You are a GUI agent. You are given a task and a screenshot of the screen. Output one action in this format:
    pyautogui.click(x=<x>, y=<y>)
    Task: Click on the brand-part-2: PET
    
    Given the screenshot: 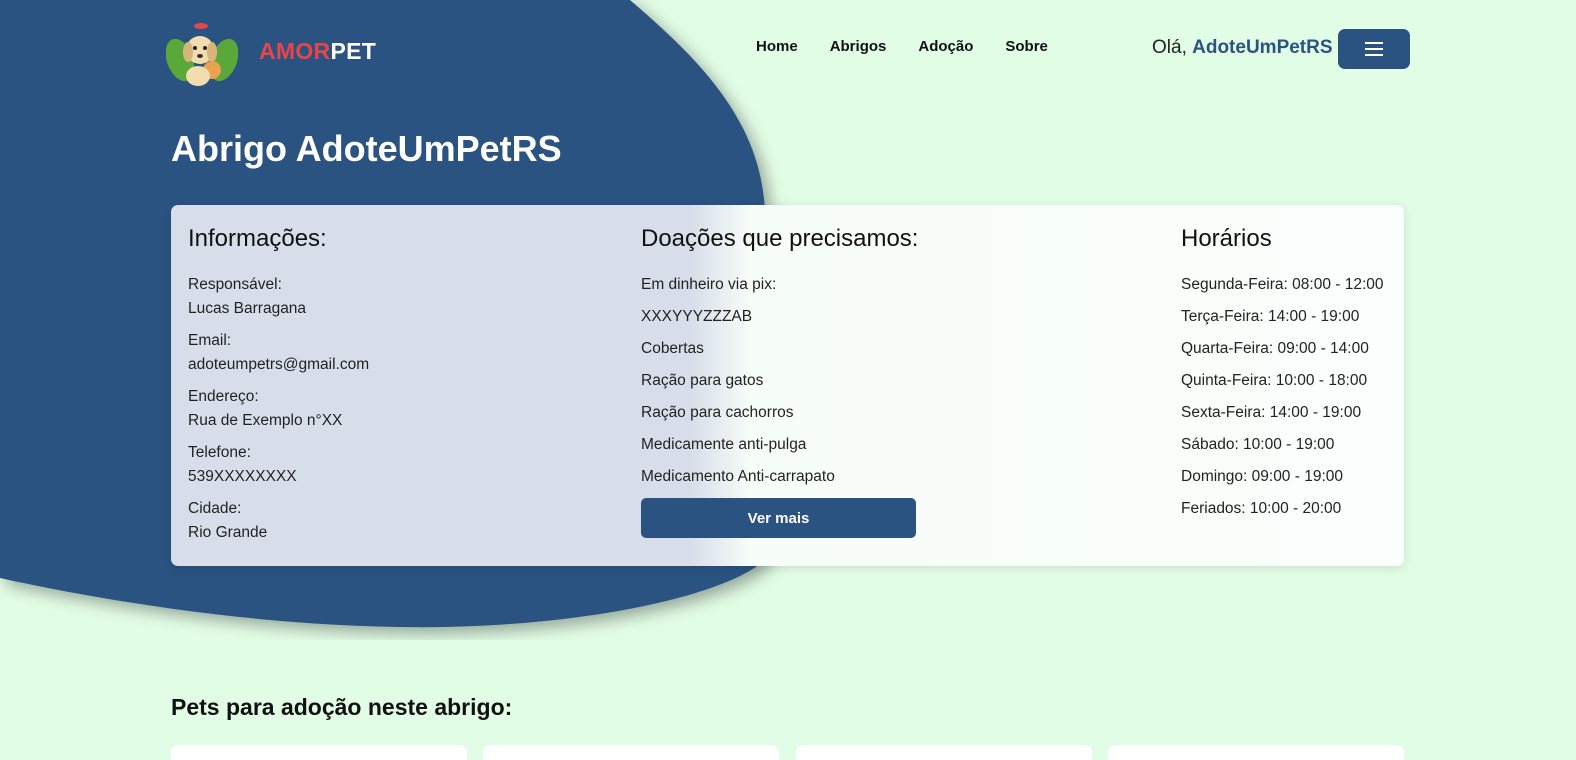 What is the action you would take?
    pyautogui.click(x=353, y=51)
    